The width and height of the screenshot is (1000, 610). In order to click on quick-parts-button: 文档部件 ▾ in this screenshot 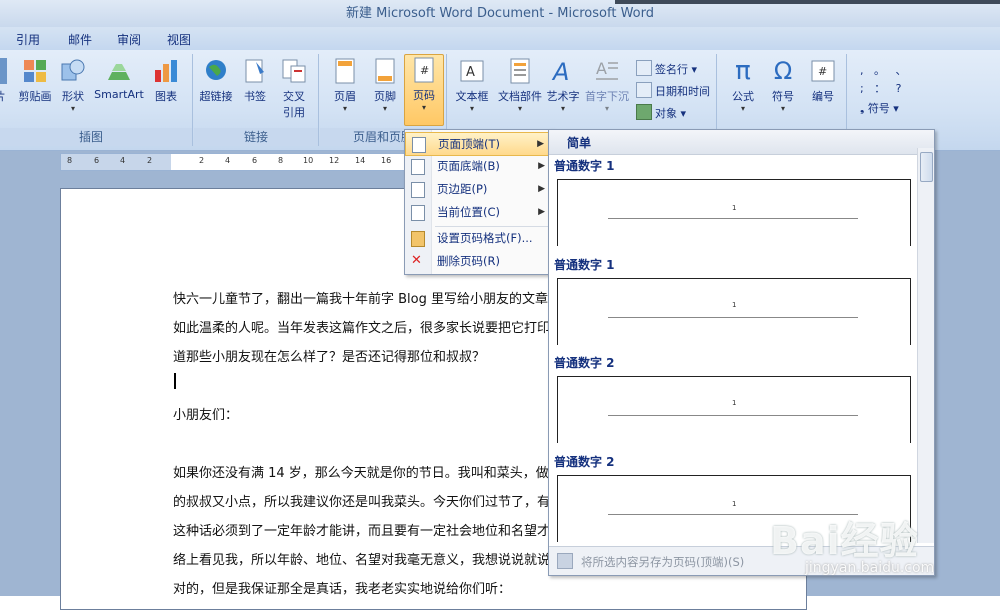, I will do `click(520, 84)`.